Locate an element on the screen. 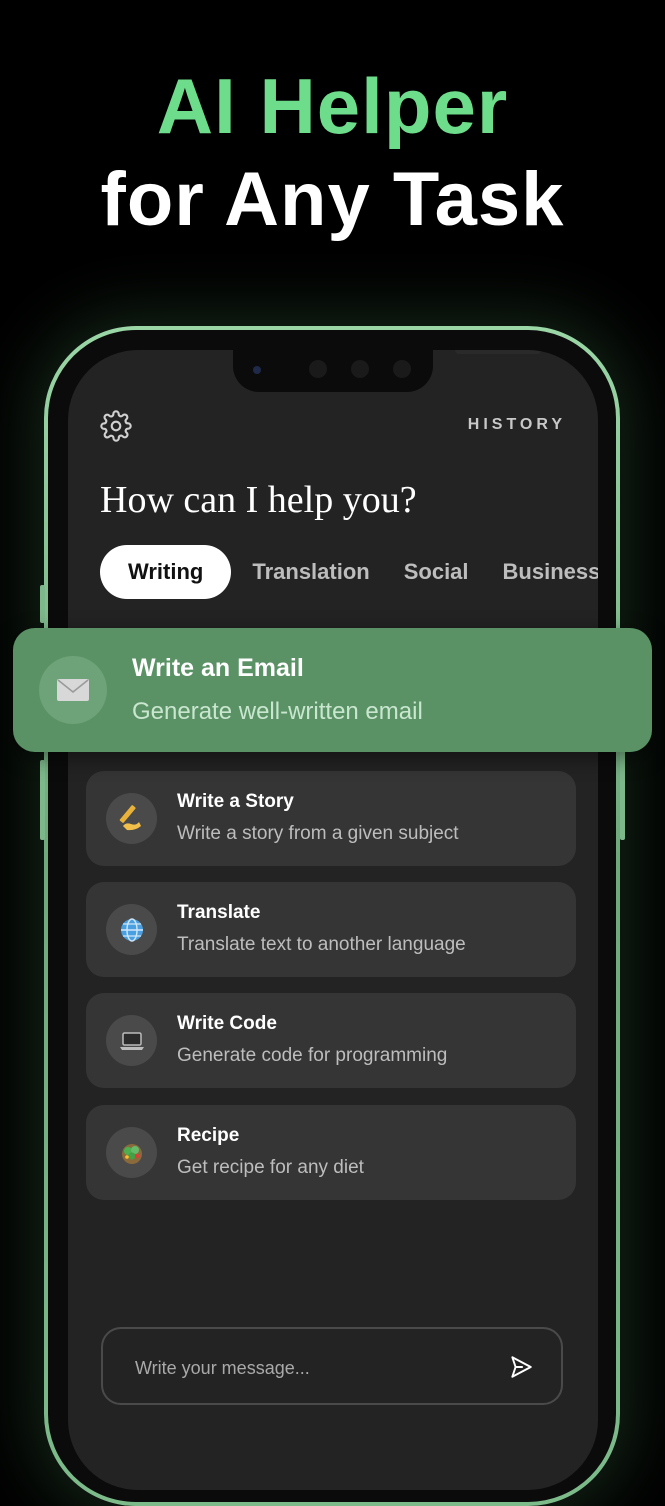 This screenshot has width=665, height=1506. card-title: Translate is located at coordinates (219, 912).